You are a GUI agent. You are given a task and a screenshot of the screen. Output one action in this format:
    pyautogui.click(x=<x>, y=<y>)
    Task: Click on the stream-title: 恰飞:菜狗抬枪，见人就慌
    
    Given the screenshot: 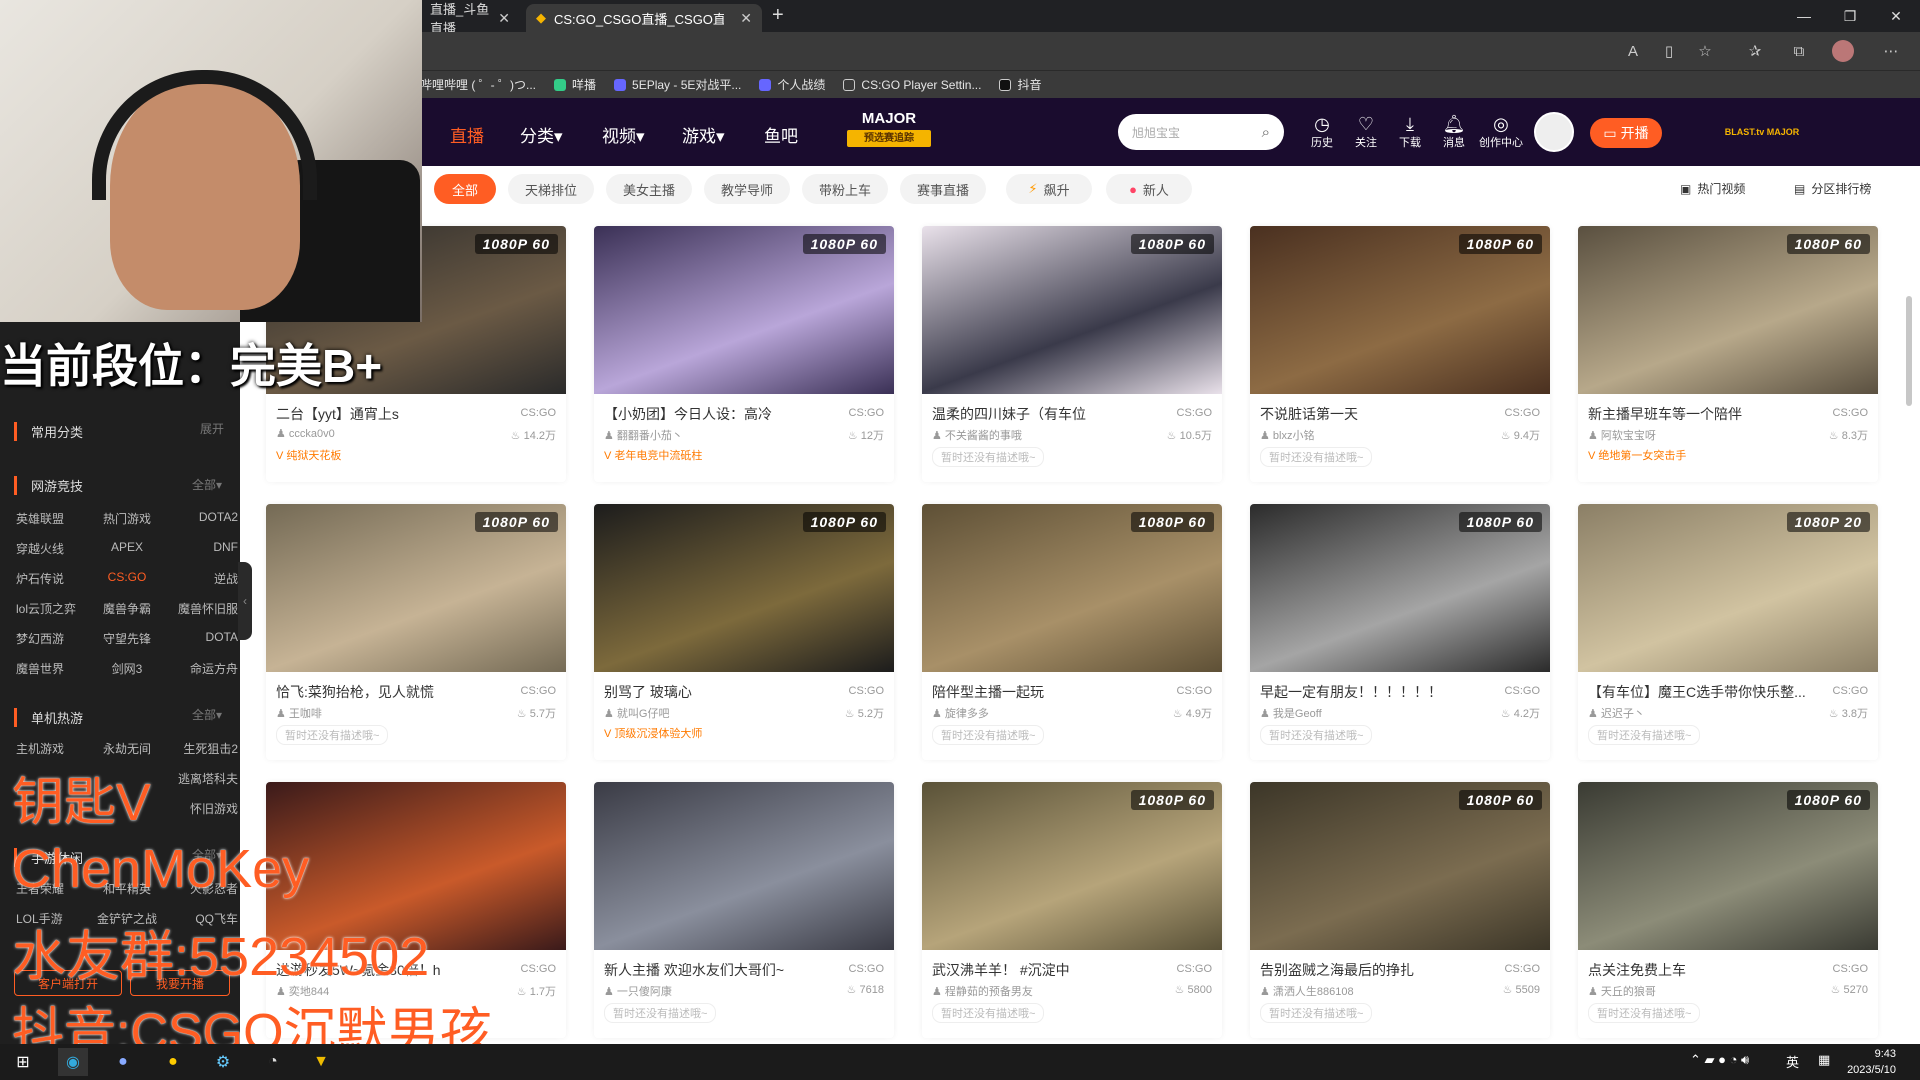 What is the action you would take?
    pyautogui.click(x=391, y=692)
    